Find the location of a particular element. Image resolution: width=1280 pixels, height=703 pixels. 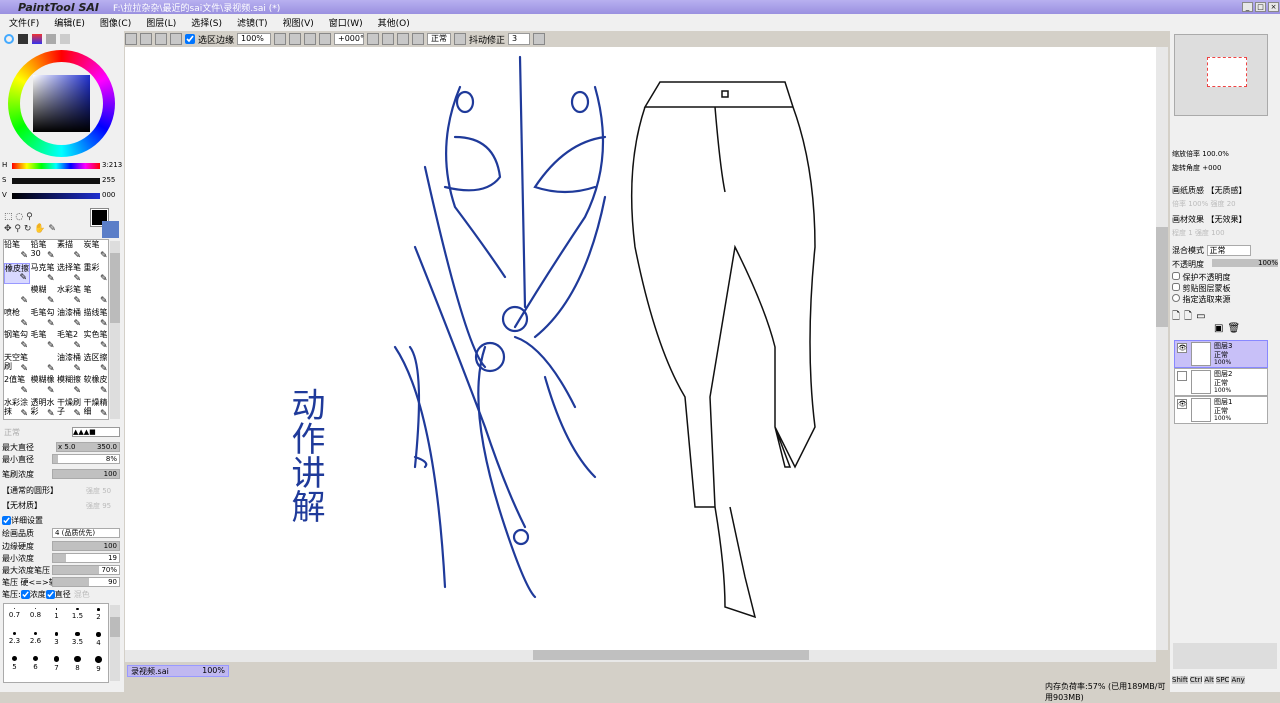

brush-tool-3-0: 喷枪 ✎ is located at coordinates (17, 318).